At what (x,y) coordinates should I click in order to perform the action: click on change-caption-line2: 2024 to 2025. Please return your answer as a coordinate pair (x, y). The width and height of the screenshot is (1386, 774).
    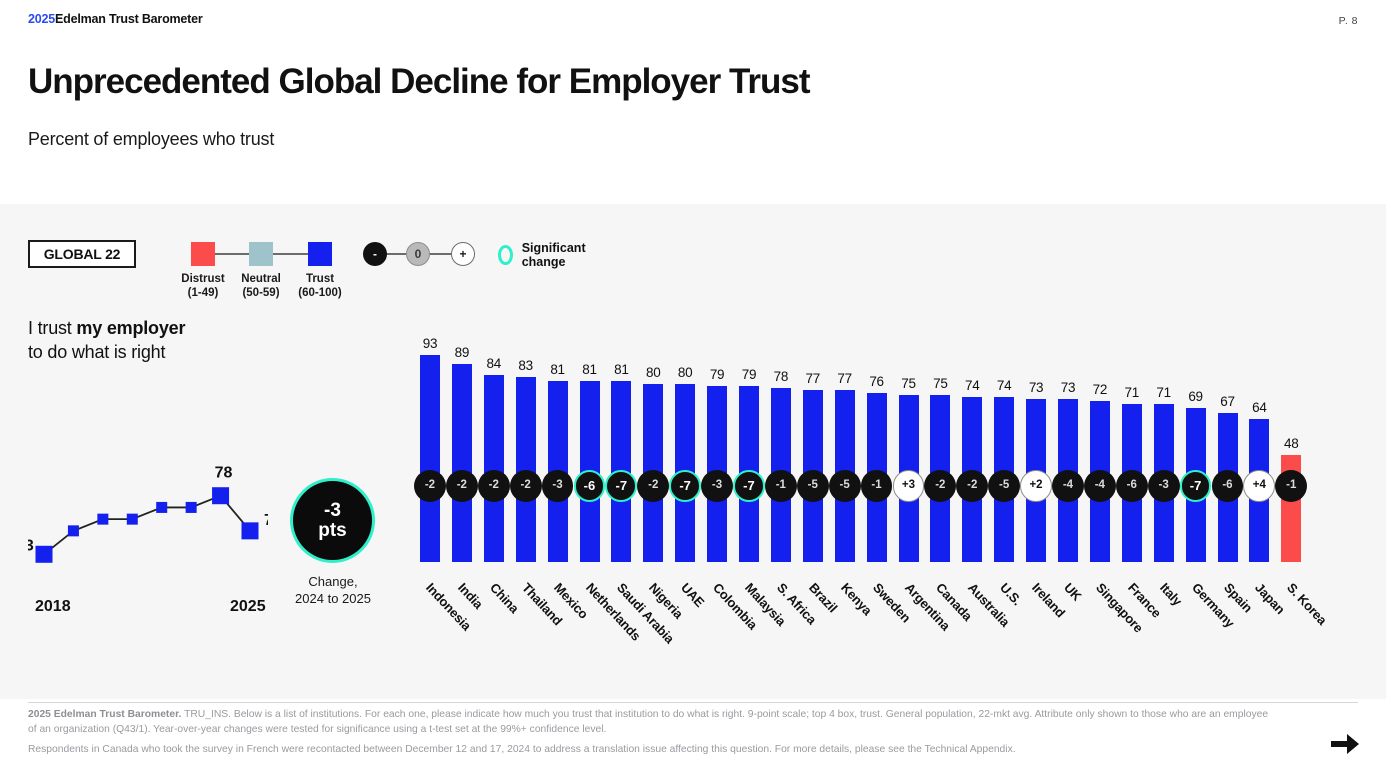
    Looking at the image, I should click on (333, 598).